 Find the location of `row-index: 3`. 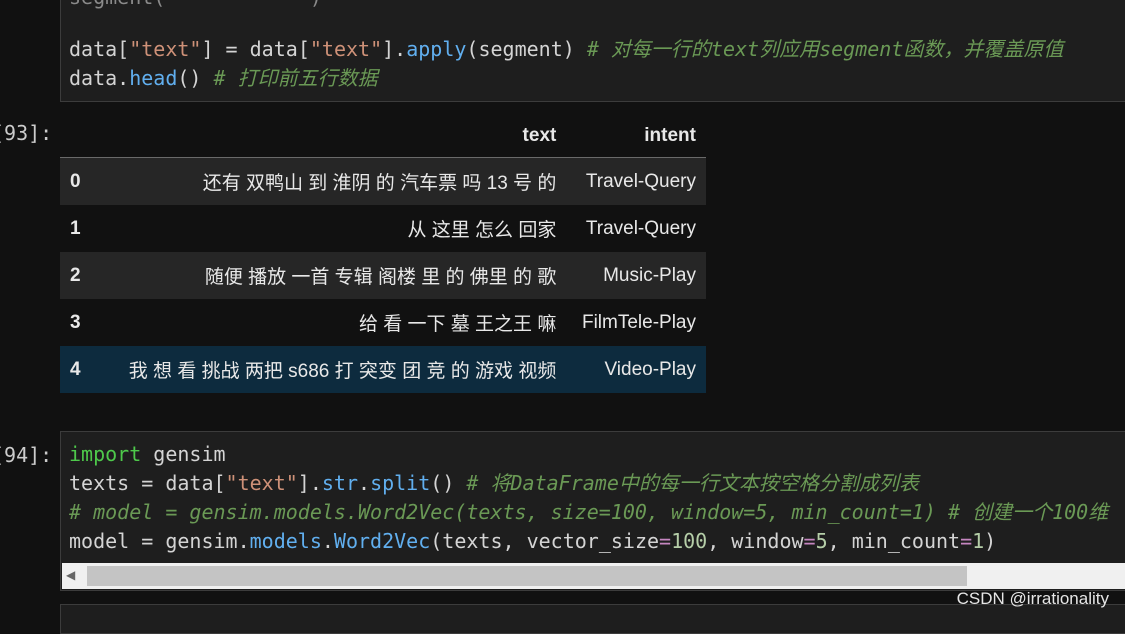

row-index: 3 is located at coordinates (80, 322).